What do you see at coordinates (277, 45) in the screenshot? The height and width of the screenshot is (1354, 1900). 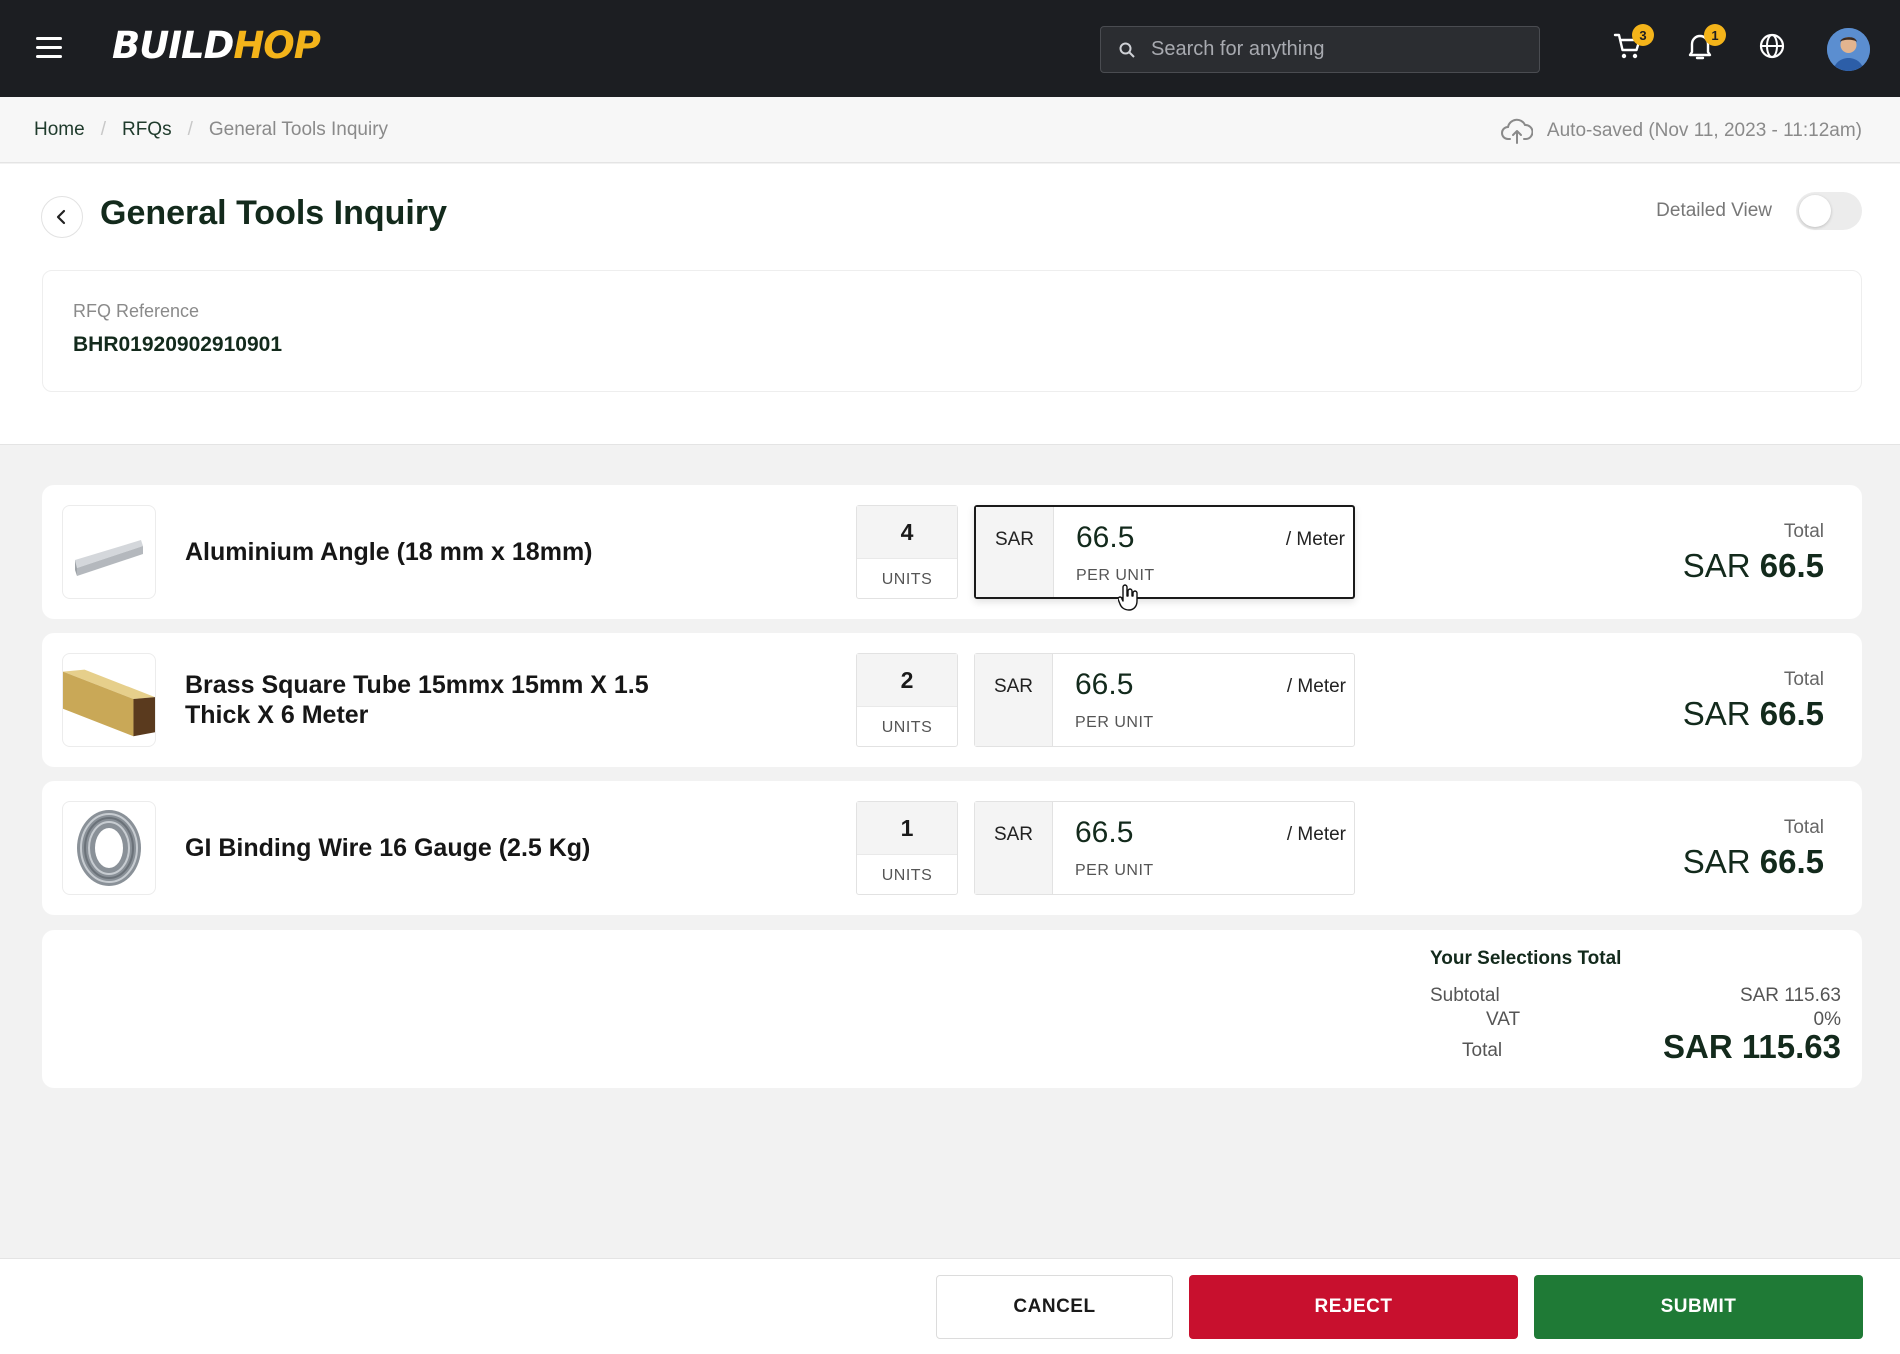 I see `logo-text-accent: HOP` at bounding box center [277, 45].